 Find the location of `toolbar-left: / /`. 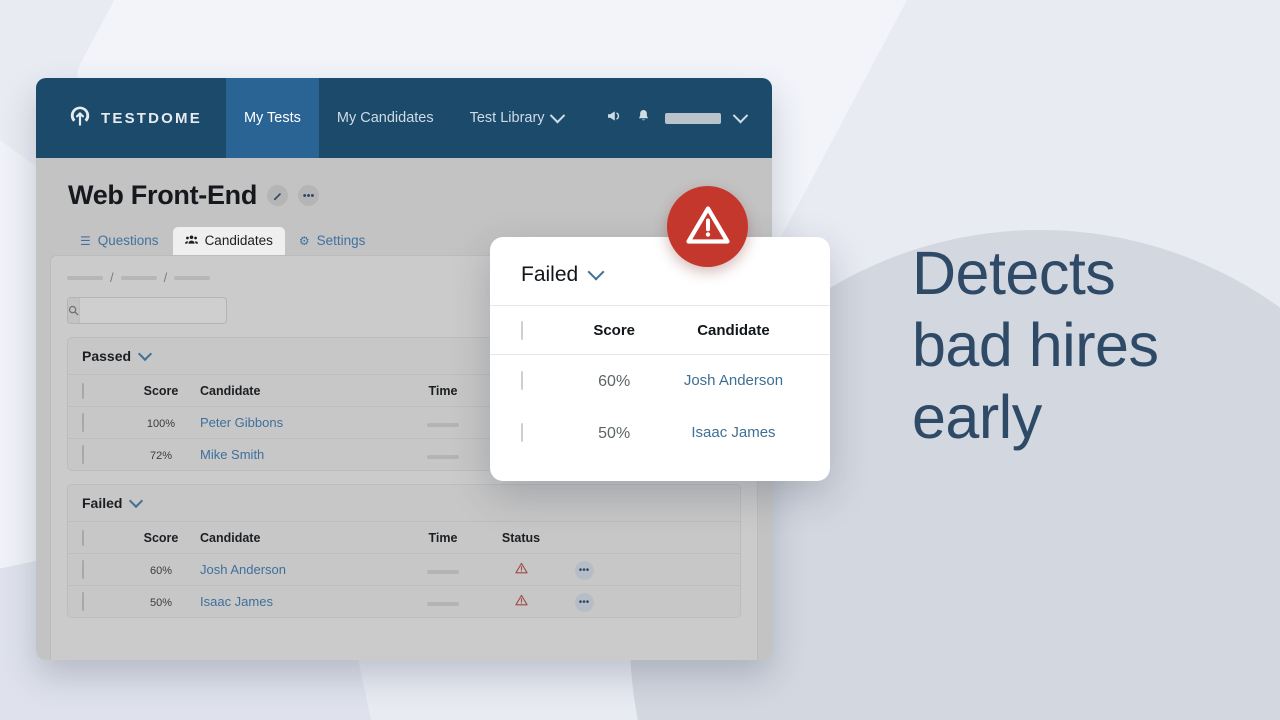

toolbar-left: / / is located at coordinates (147, 297).